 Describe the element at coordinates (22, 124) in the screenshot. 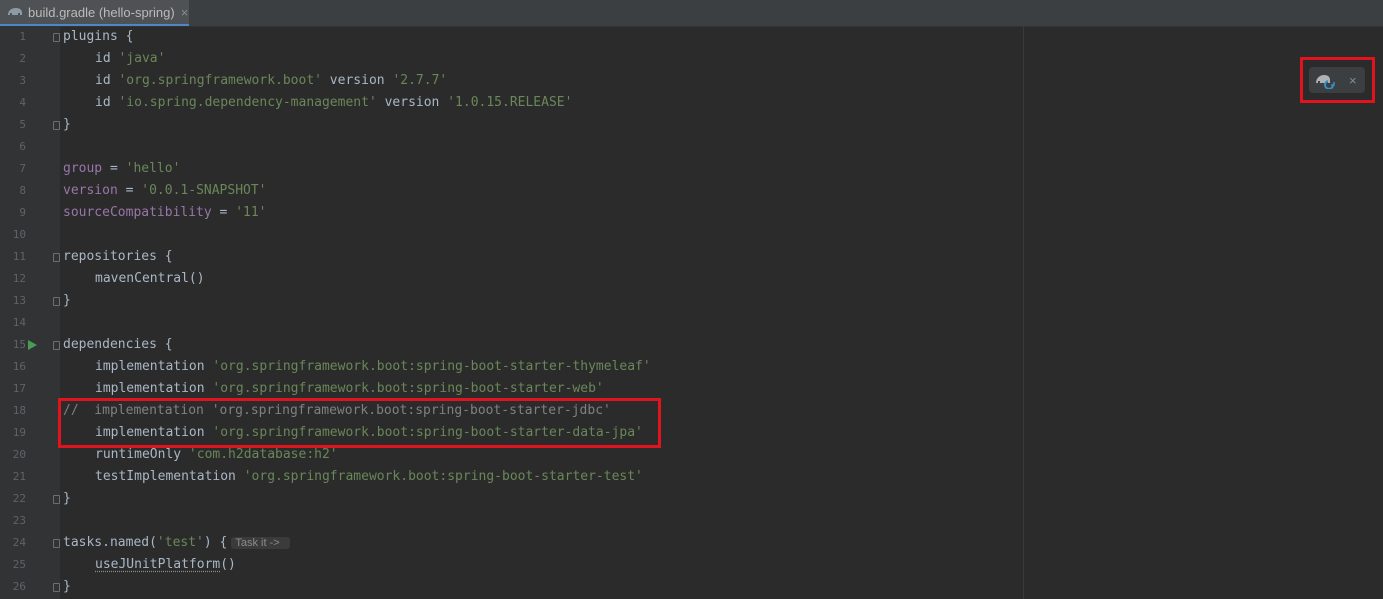

I see `line-number: 5` at that location.